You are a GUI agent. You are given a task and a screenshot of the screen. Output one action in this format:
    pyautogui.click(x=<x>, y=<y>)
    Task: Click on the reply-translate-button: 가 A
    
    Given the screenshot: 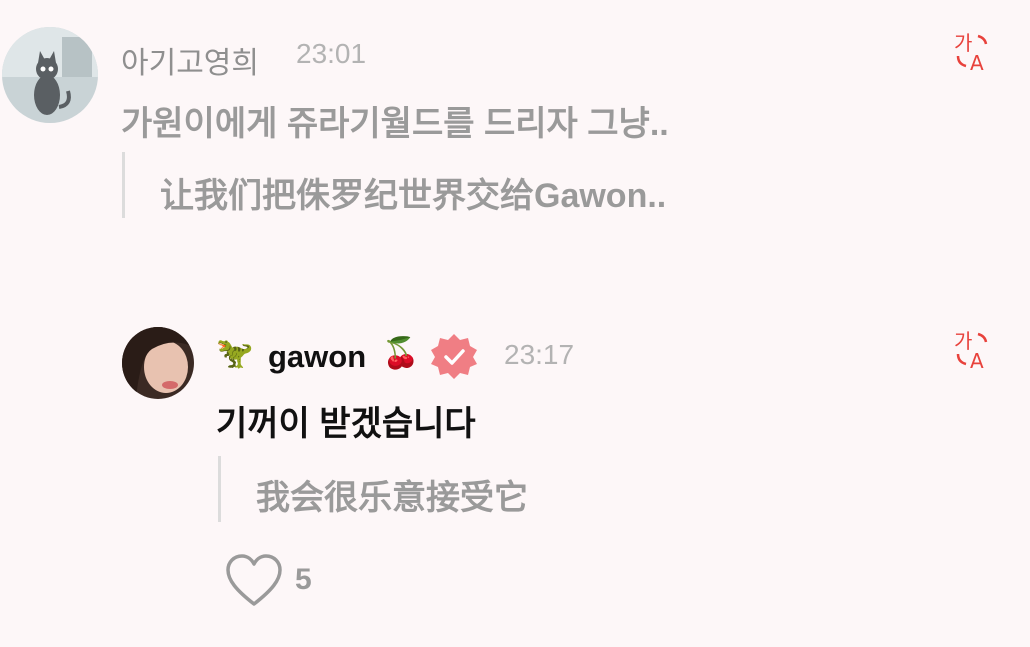 What is the action you would take?
    pyautogui.click(x=972, y=350)
    